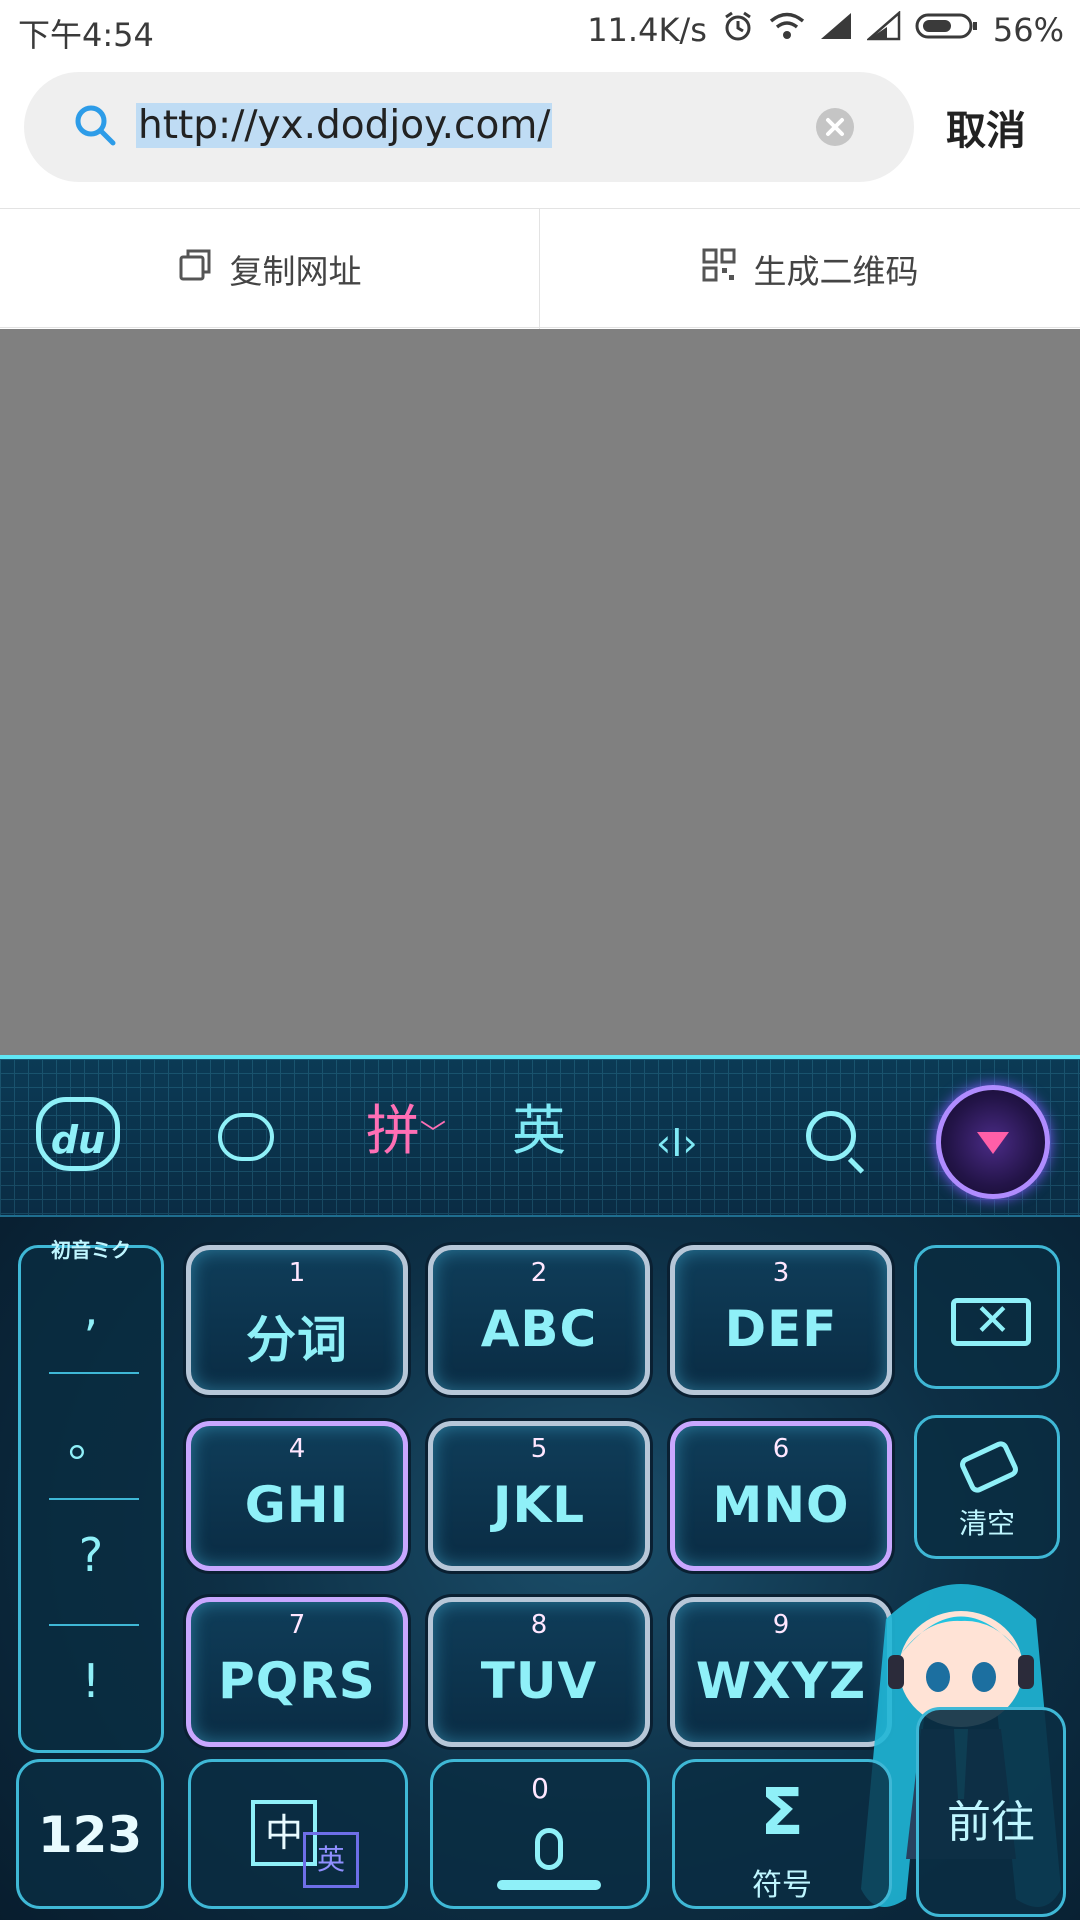  What do you see at coordinates (986, 127) in the screenshot?
I see `cancel-button: 取消` at bounding box center [986, 127].